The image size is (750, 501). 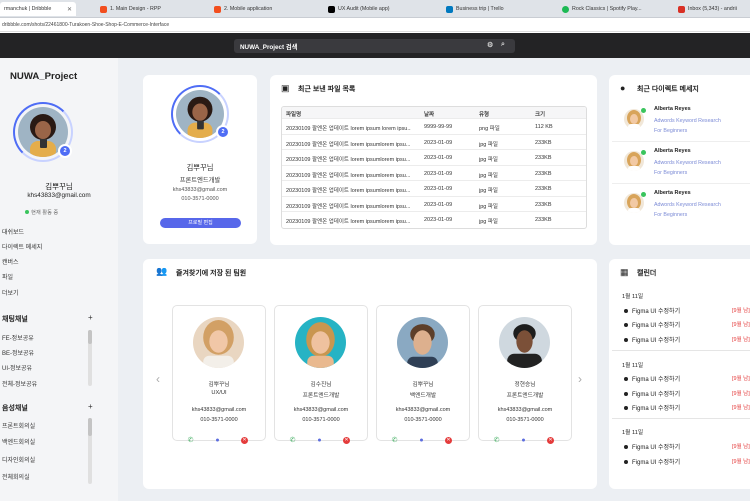 What do you see at coordinates (488, 191) in the screenshot?
I see `cell-type: jpg 파일` at bounding box center [488, 191].